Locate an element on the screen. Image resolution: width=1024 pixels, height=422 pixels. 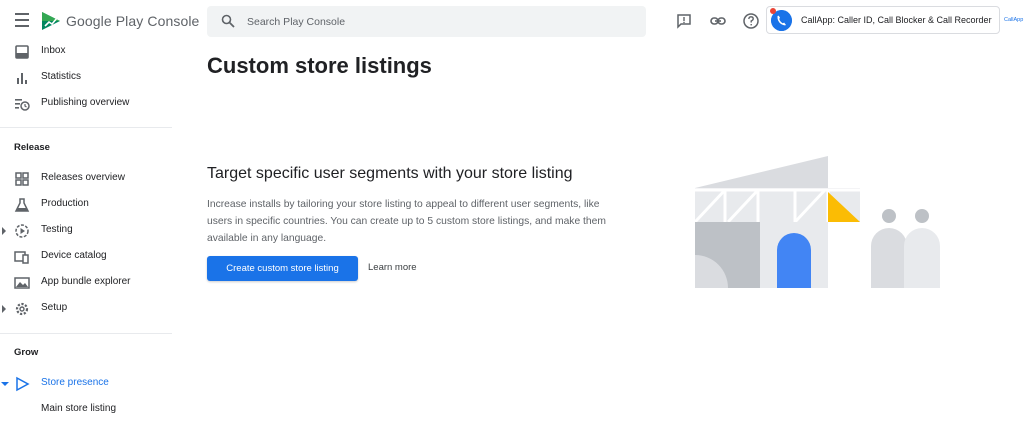
gear-icon is located at coordinates (22, 309).